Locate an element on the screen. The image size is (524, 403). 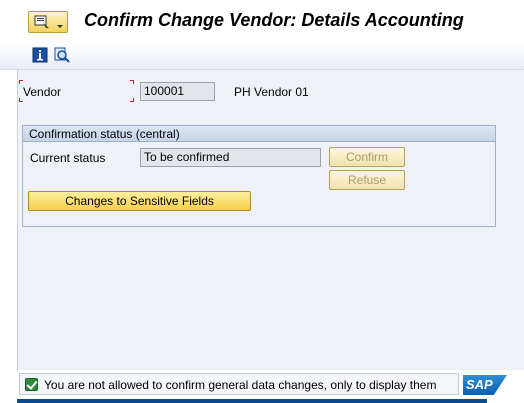
menu-icon is located at coordinates (41, 21).